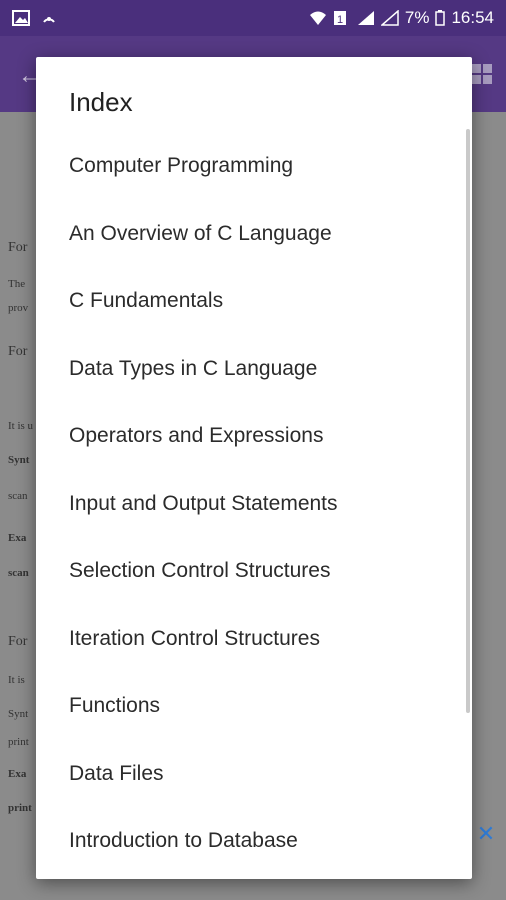 The height and width of the screenshot is (900, 506). I want to click on index-item: Data Files, so click(254, 774).